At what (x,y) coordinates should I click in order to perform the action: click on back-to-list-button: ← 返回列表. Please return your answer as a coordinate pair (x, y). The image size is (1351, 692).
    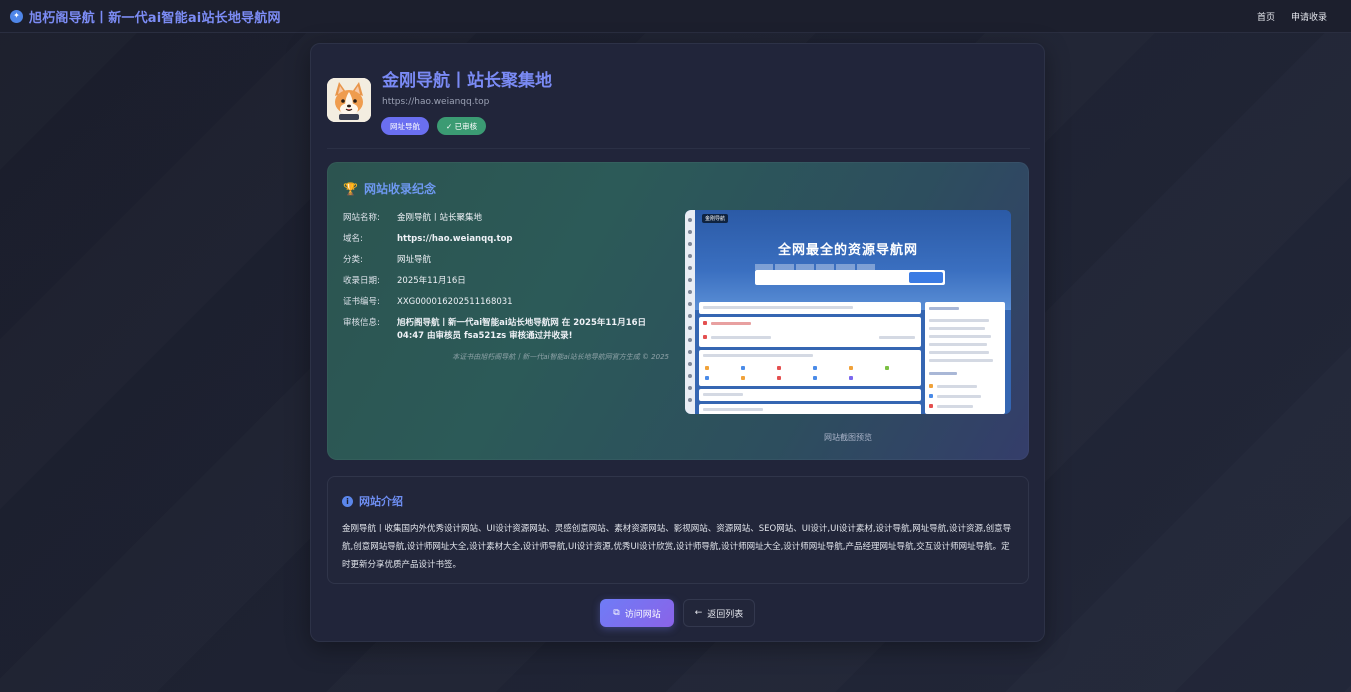
    Looking at the image, I should click on (719, 613).